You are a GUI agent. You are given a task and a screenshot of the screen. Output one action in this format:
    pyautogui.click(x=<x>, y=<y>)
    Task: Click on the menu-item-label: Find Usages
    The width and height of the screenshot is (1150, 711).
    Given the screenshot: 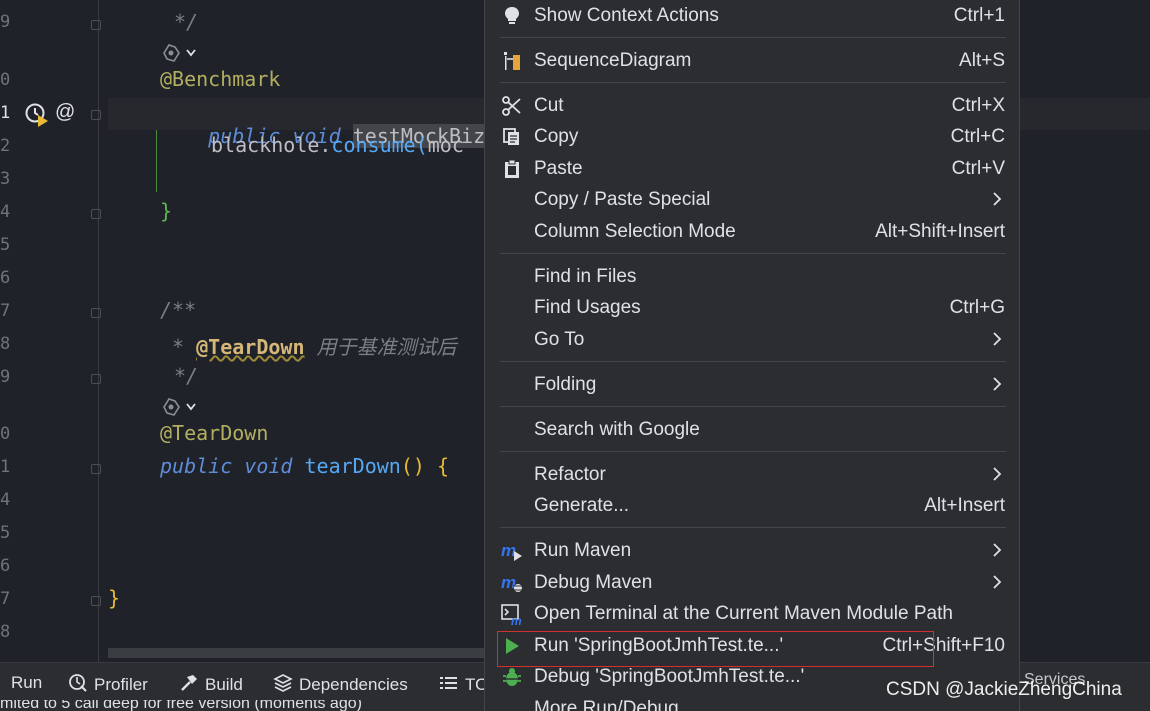 What is the action you would take?
    pyautogui.click(x=587, y=307)
    